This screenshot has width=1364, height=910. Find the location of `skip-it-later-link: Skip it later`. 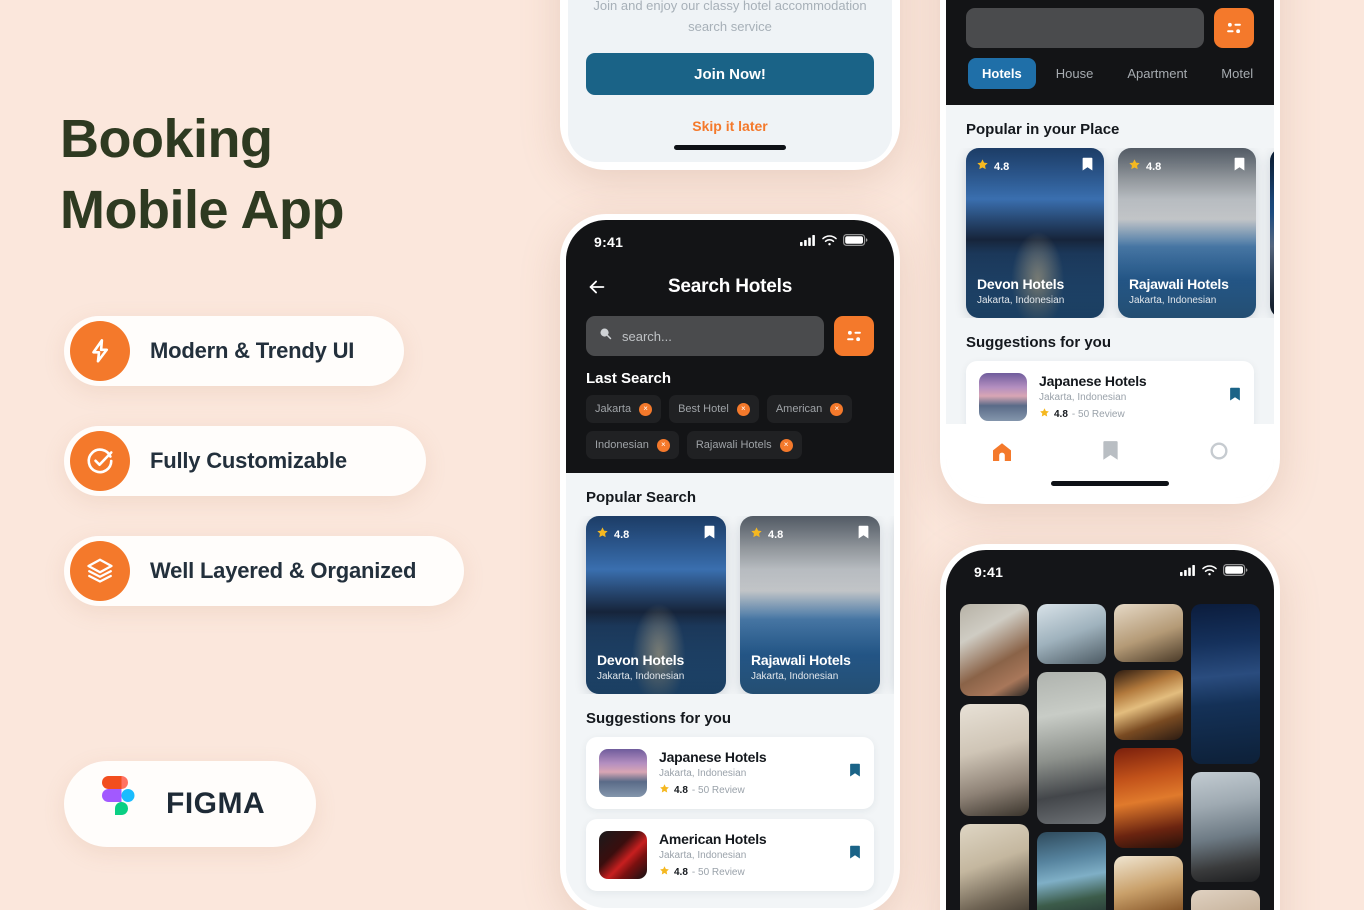

skip-it-later-link: Skip it later is located at coordinates (730, 126).